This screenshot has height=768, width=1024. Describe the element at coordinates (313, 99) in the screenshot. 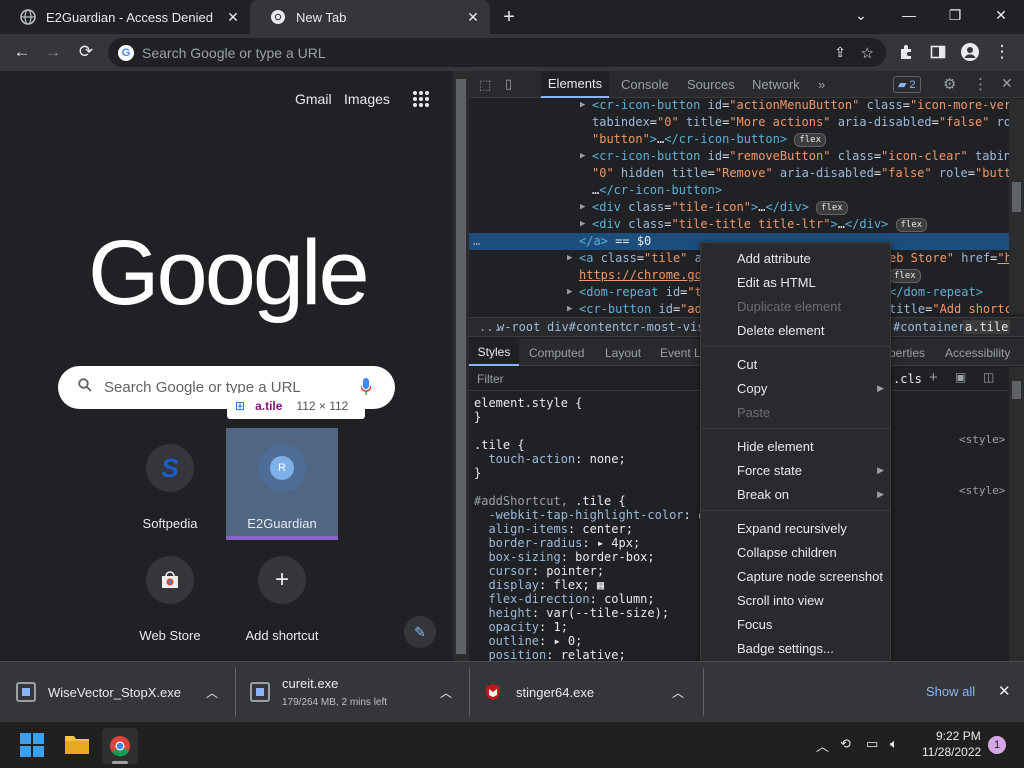

I see `gmail-link: Gmail` at that location.